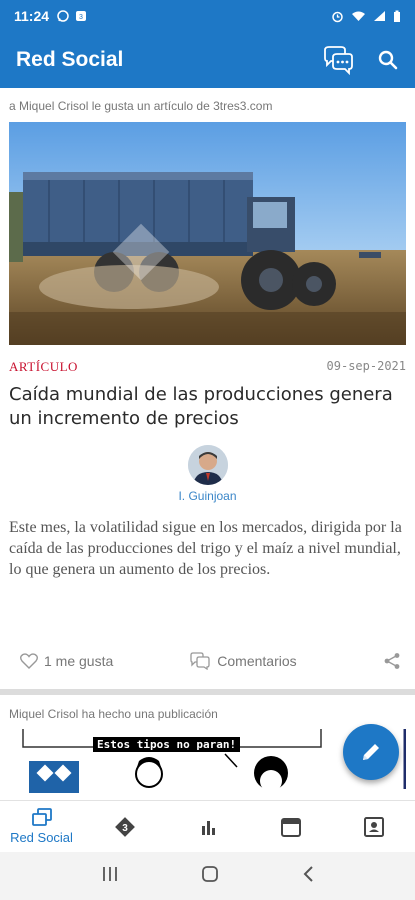  I want to click on author-portrait, so click(207, 465).